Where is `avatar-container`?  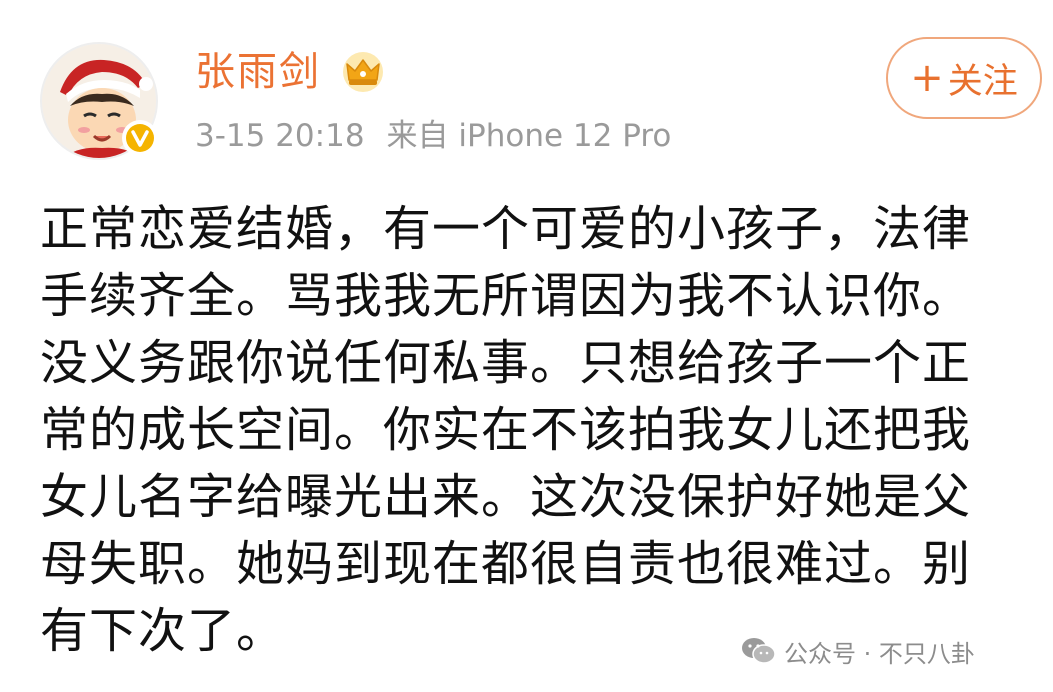
avatar-container is located at coordinates (99, 101).